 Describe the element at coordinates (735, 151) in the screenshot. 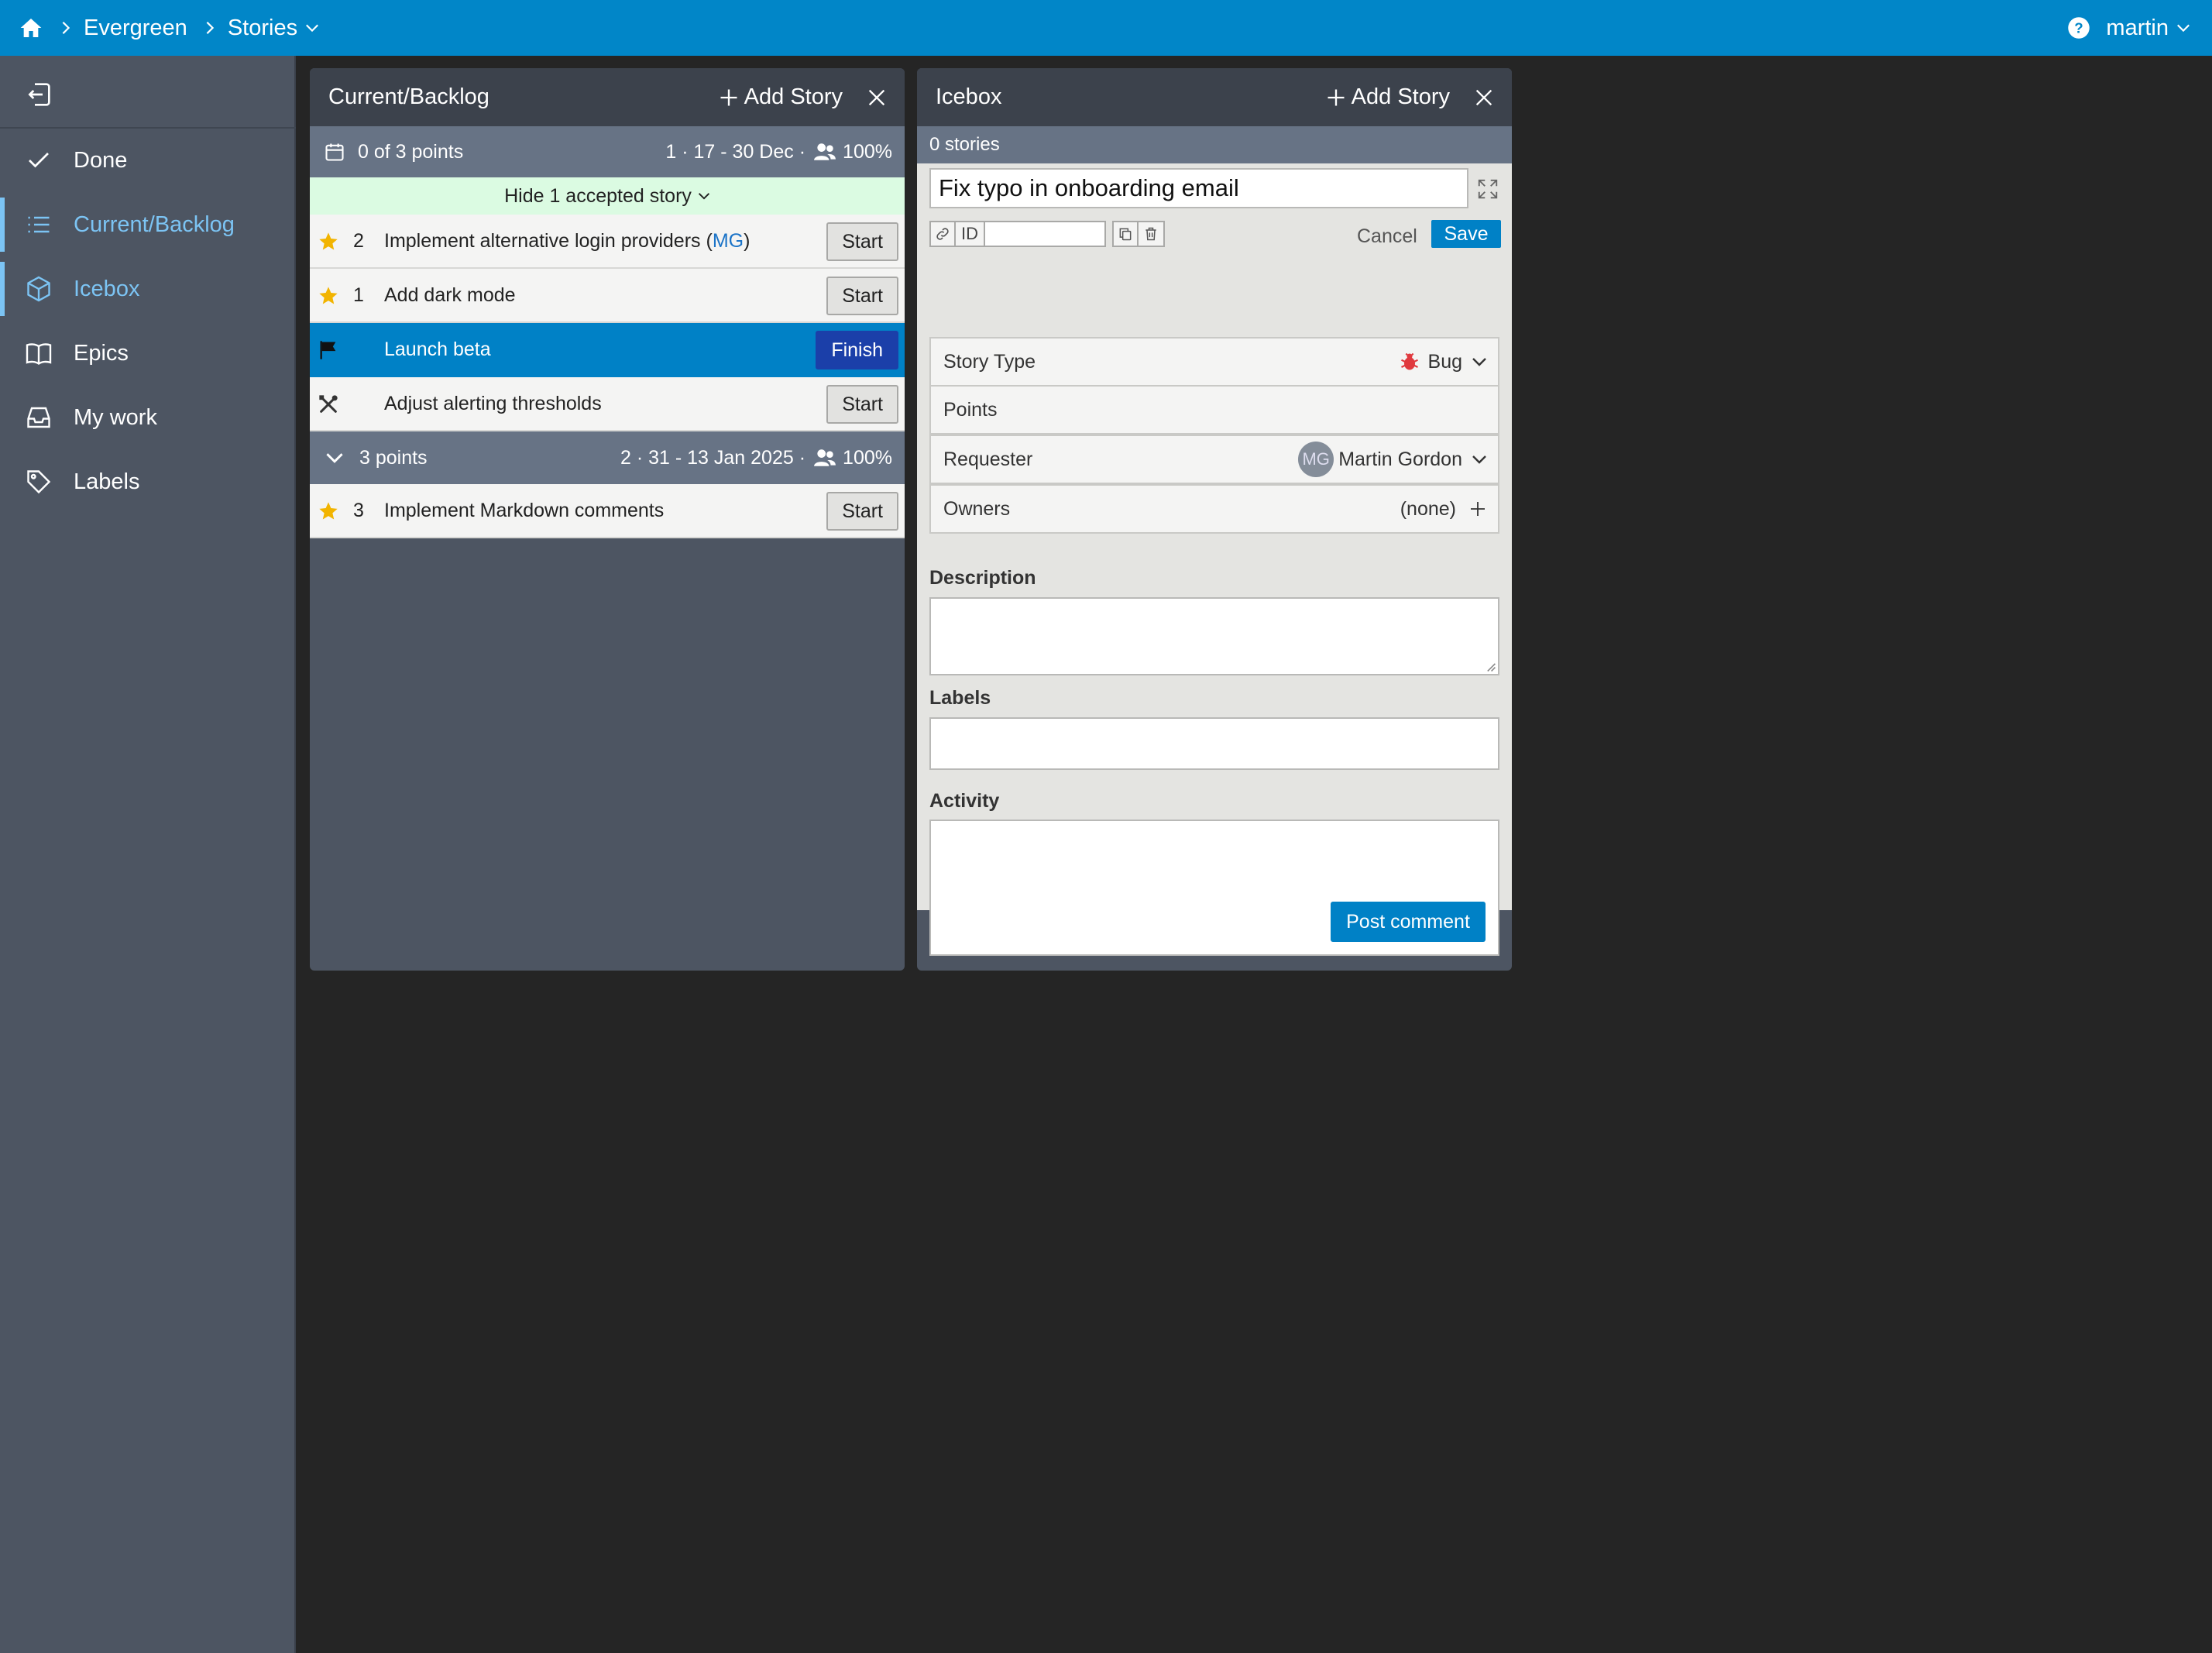

I see `iteration-info: 1 · 17 - 30 Dec ·` at that location.